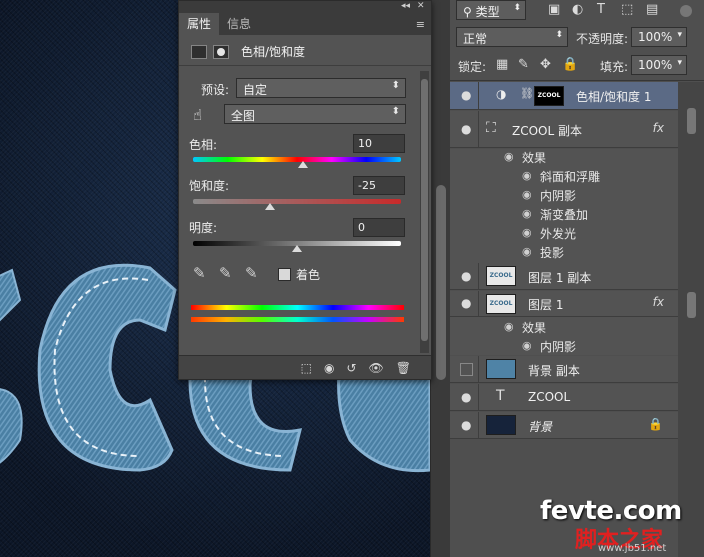  What do you see at coordinates (655, 65) in the screenshot?
I see `fill-value: 100%` at bounding box center [655, 65].